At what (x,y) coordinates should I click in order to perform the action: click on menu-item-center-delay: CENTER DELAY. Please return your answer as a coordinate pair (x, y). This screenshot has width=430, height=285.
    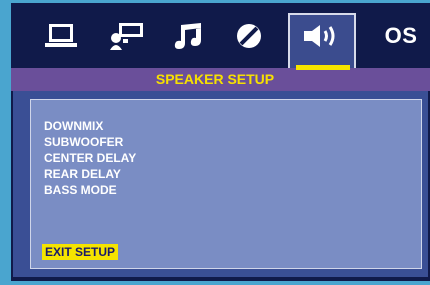
    Looking at the image, I should click on (90, 158).